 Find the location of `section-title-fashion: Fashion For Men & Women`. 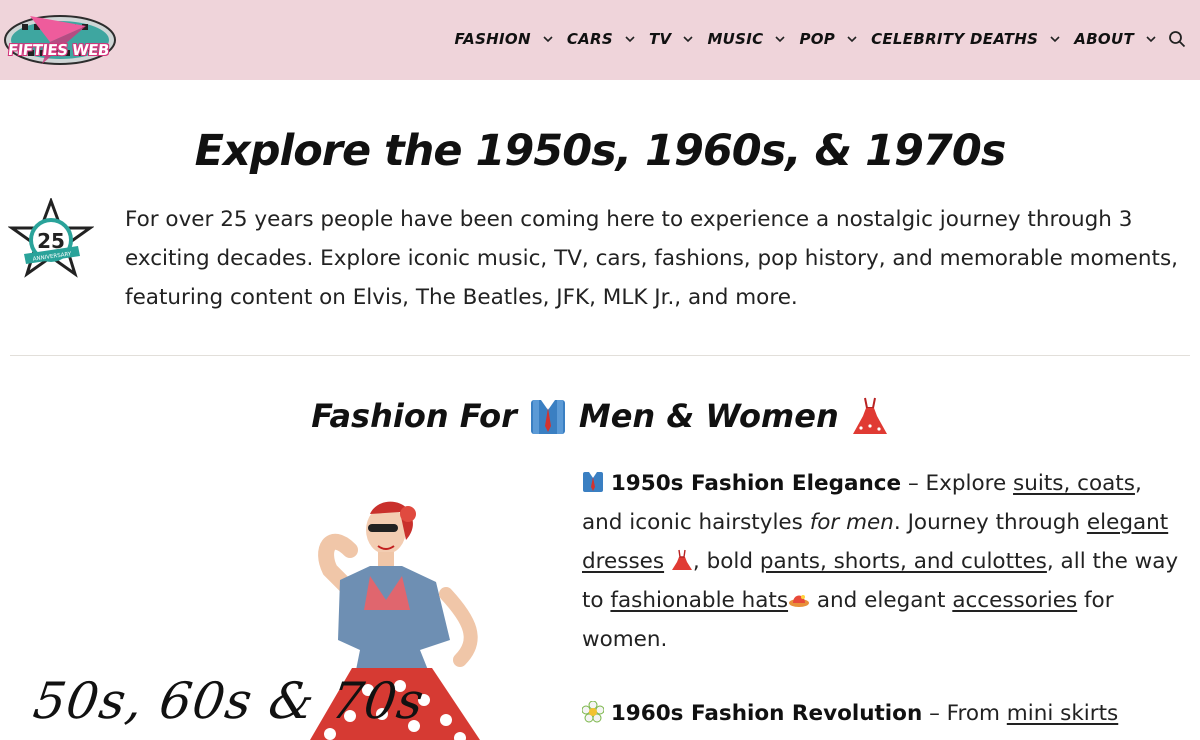

section-title-fashion: Fashion For Men & Women is located at coordinates (600, 416).